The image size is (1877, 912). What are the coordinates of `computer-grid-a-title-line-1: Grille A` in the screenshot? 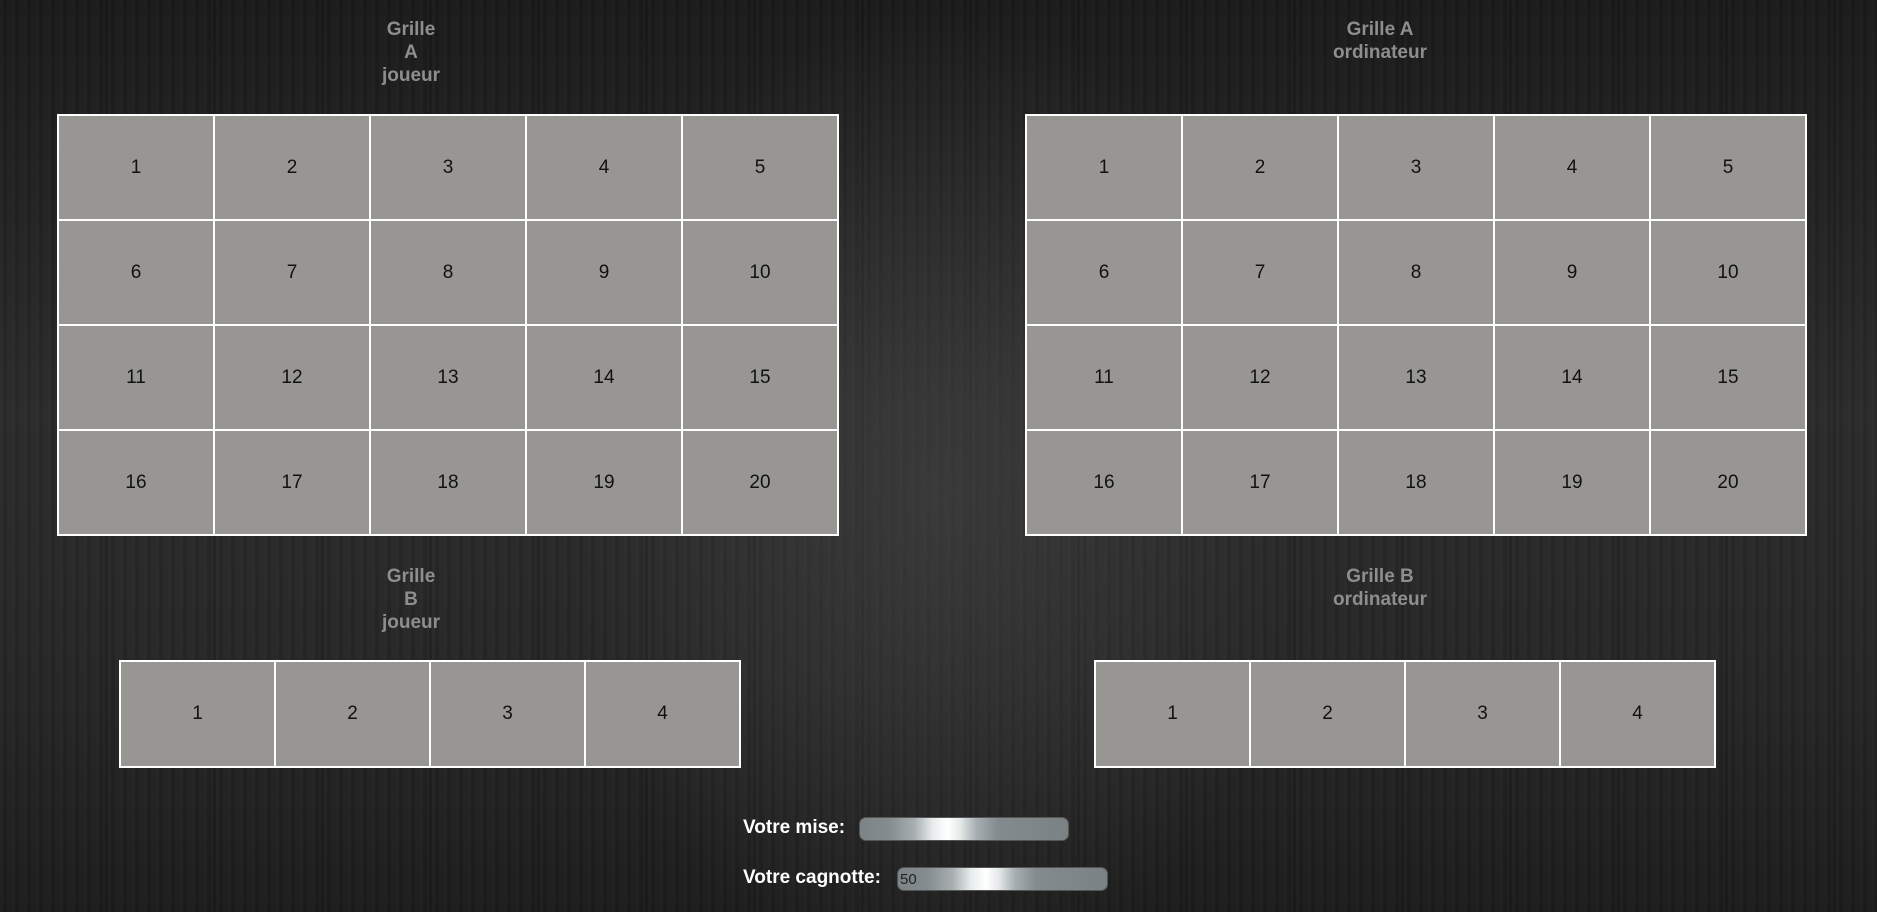 It's located at (1380, 29).